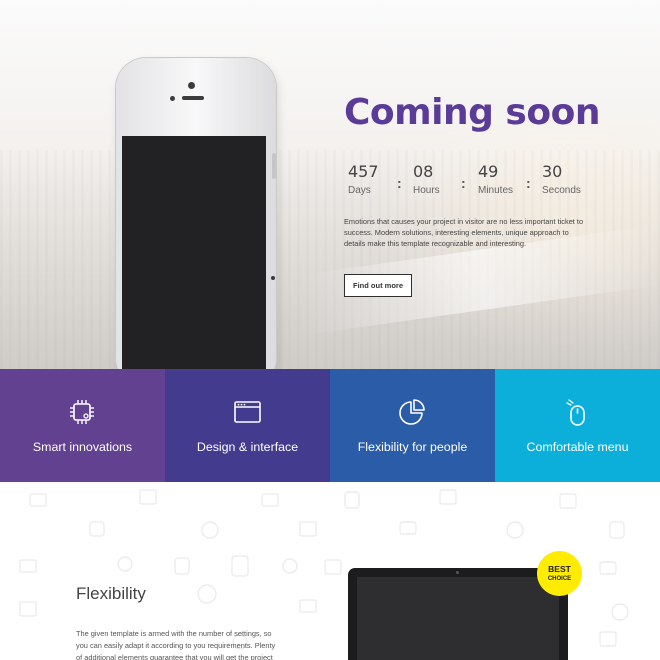  Describe the element at coordinates (274, 166) in the screenshot. I see `phone-side-button` at that location.